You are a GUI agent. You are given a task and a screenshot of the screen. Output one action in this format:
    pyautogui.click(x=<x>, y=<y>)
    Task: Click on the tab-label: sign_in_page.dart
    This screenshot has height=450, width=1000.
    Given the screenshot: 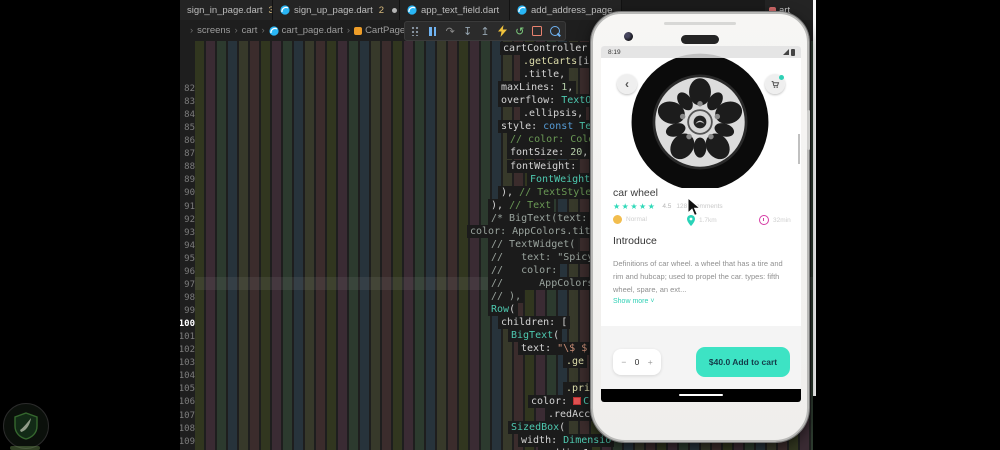 What is the action you would take?
    pyautogui.click(x=225, y=10)
    